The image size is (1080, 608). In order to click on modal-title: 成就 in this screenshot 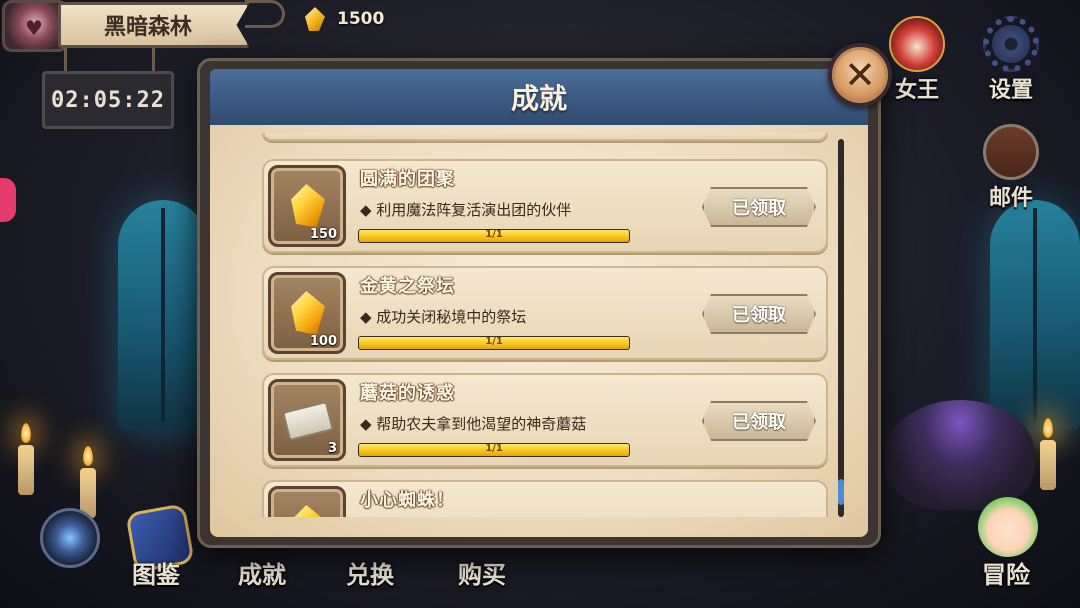, I will do `click(538, 98)`.